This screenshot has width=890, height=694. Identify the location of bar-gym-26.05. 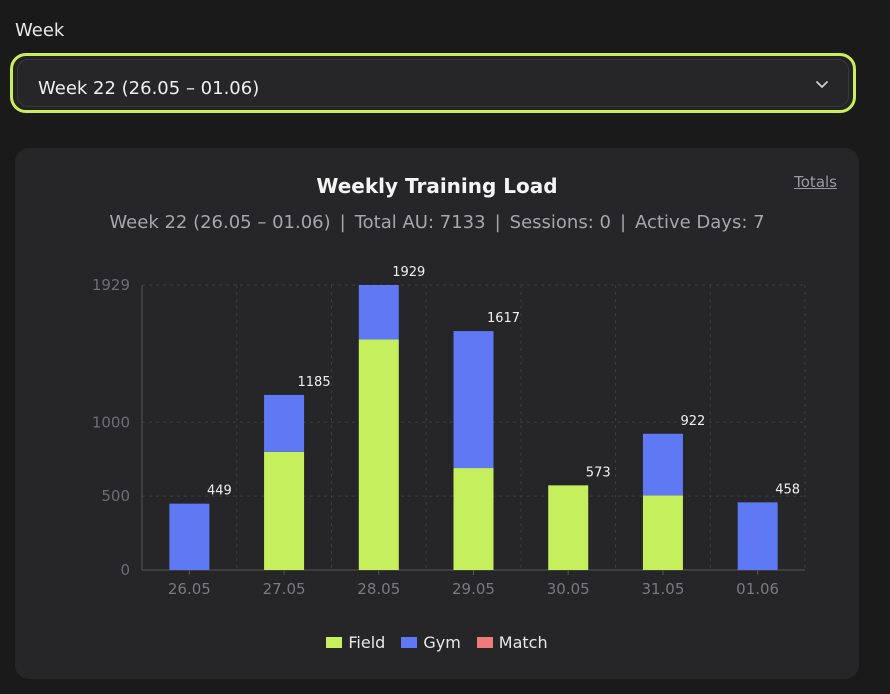
(189, 536).